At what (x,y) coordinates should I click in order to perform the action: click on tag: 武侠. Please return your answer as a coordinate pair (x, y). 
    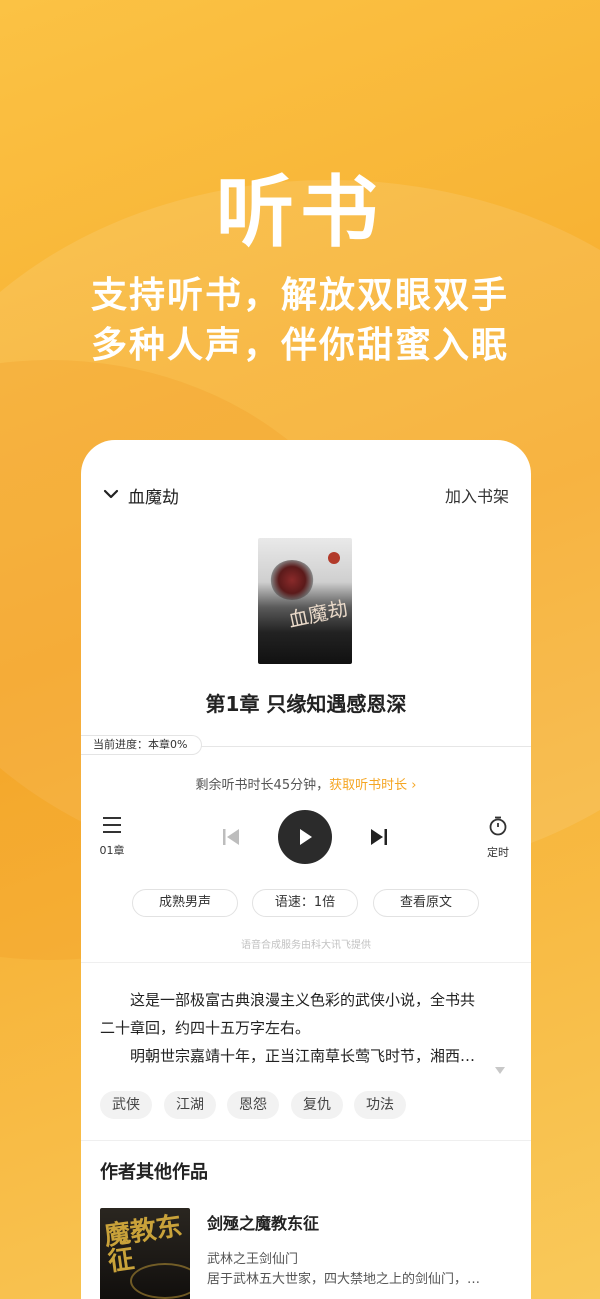
    Looking at the image, I should click on (126, 1105).